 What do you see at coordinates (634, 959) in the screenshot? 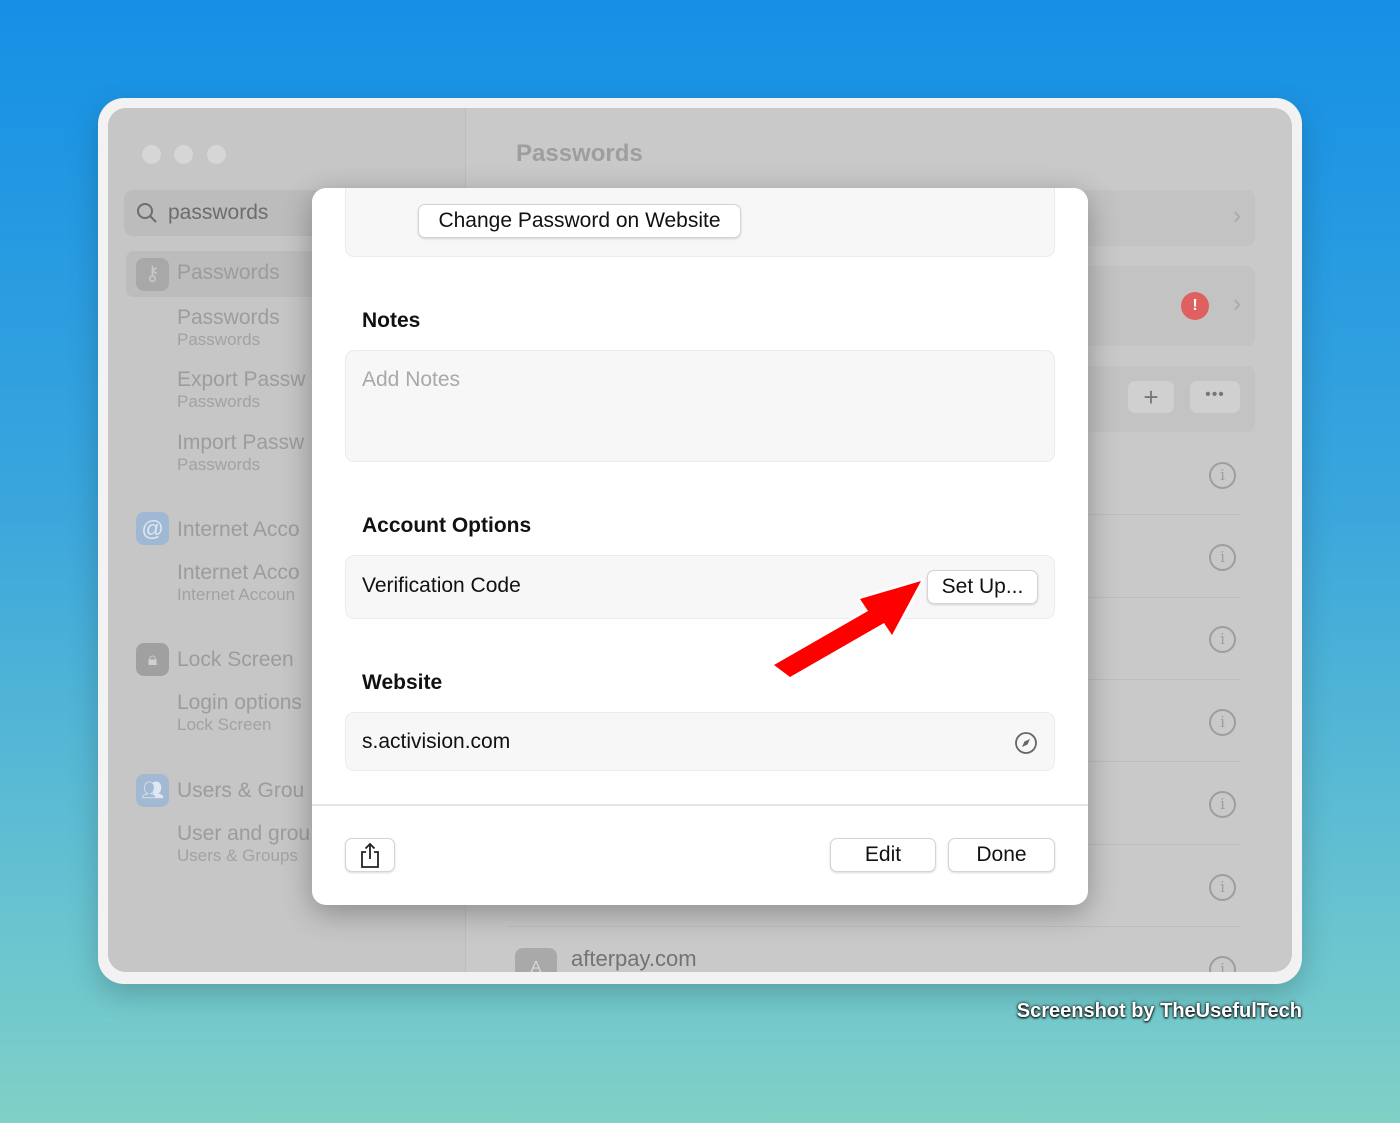
I see `list-item-afterpay: afterpay.com` at bounding box center [634, 959].